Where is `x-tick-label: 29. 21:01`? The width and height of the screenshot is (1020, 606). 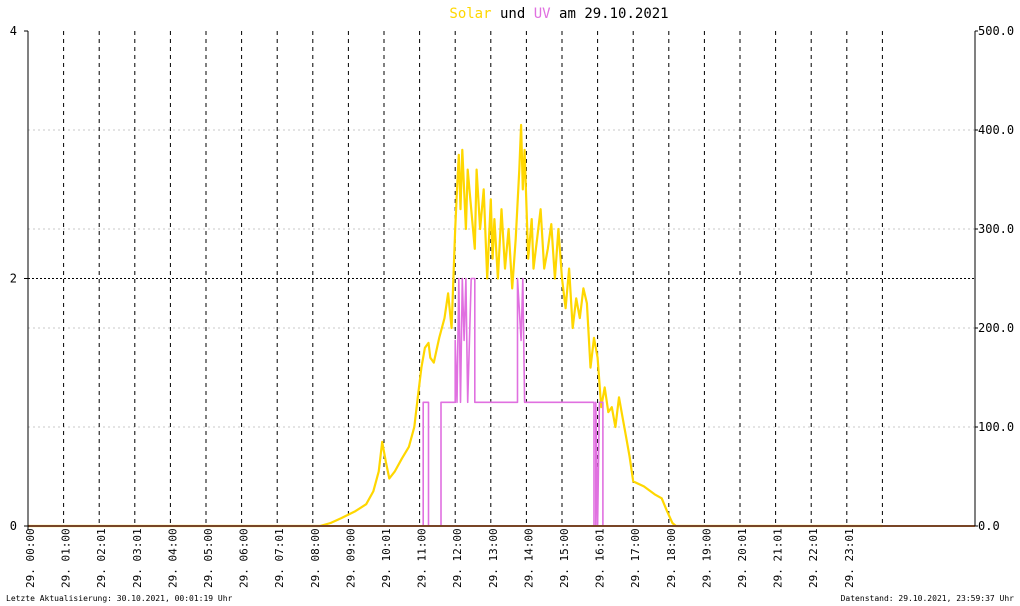
x-tick-label: 29. 21:01 is located at coordinates (778, 558).